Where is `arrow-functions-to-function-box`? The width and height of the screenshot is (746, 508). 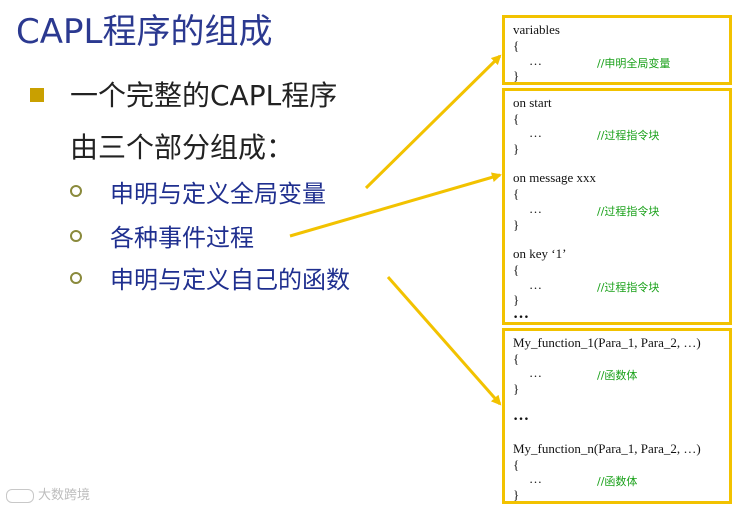 arrow-functions-to-function-box is located at coordinates (444, 341).